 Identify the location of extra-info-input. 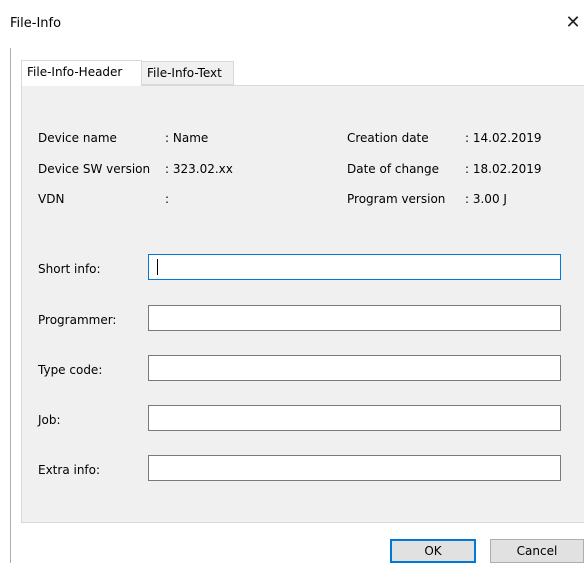
(354, 468).